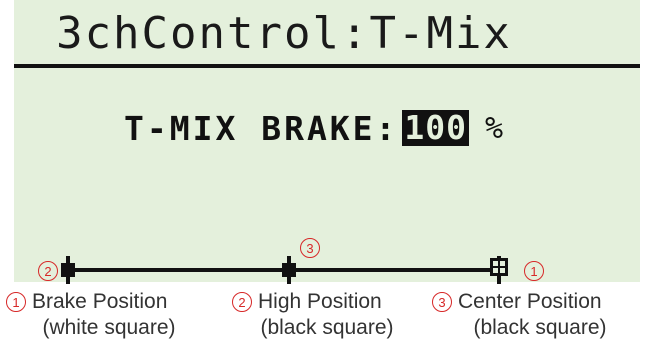  I want to click on brake-label: T-MIX BRAKE:, so click(261, 128).